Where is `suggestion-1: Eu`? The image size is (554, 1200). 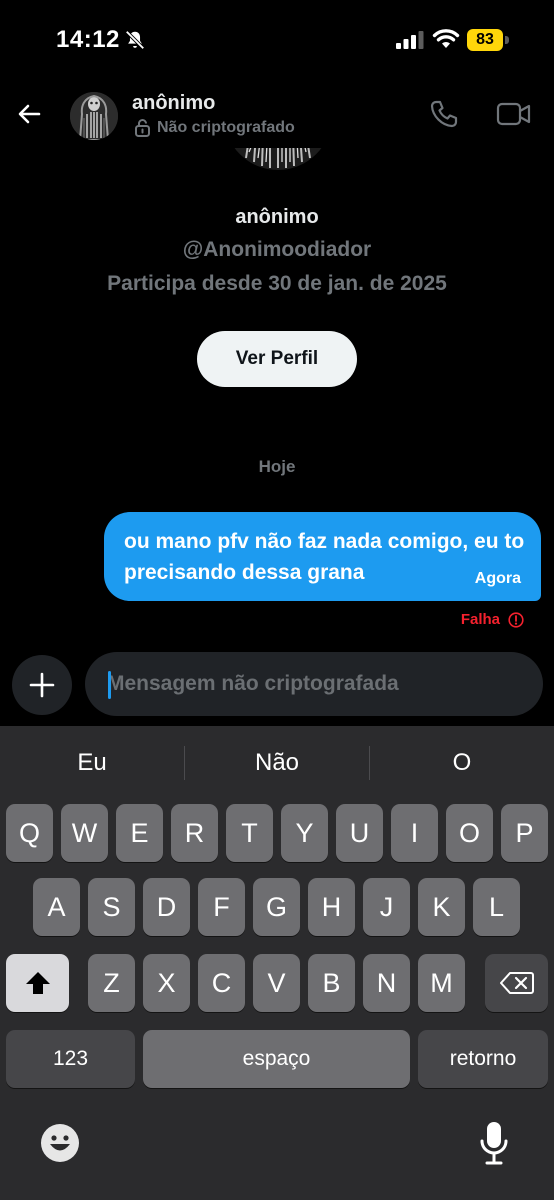
suggestion-1: Eu is located at coordinates (92, 763).